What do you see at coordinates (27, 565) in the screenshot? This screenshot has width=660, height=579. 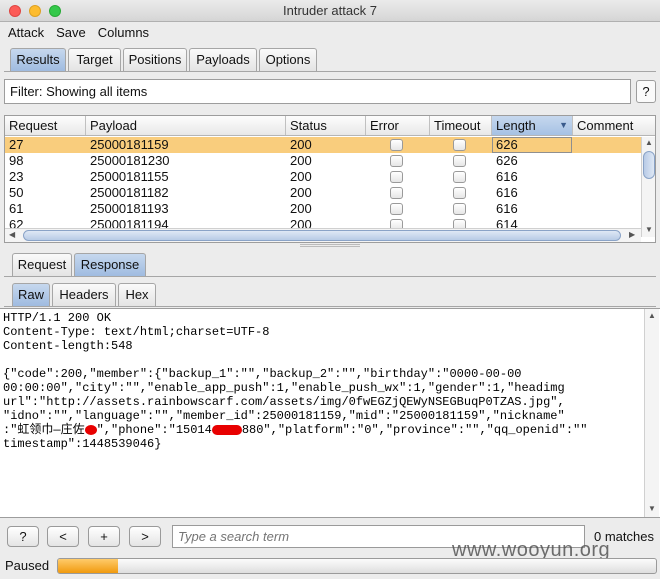 I see `attack-status: Paused` at bounding box center [27, 565].